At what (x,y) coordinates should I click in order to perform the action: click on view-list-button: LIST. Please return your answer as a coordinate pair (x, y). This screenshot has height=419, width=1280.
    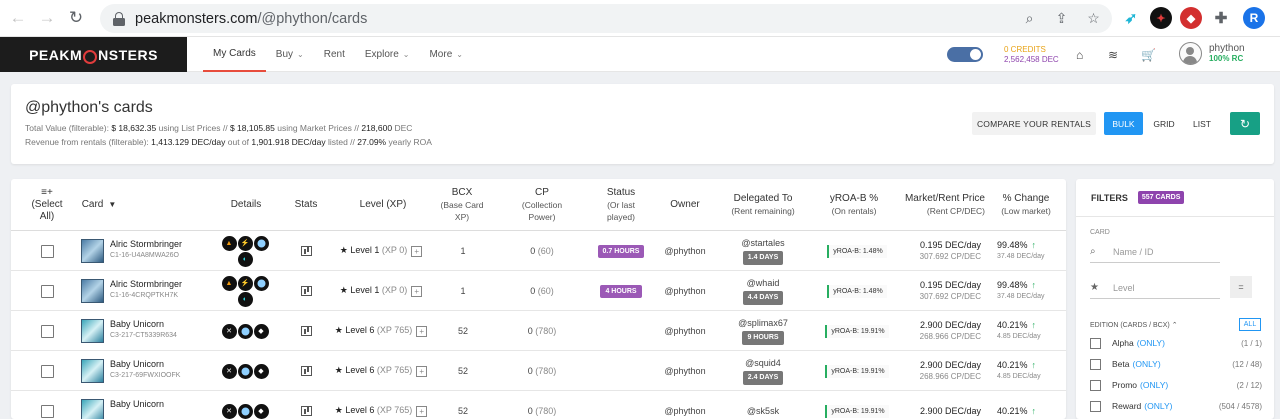
    Looking at the image, I should click on (1202, 123).